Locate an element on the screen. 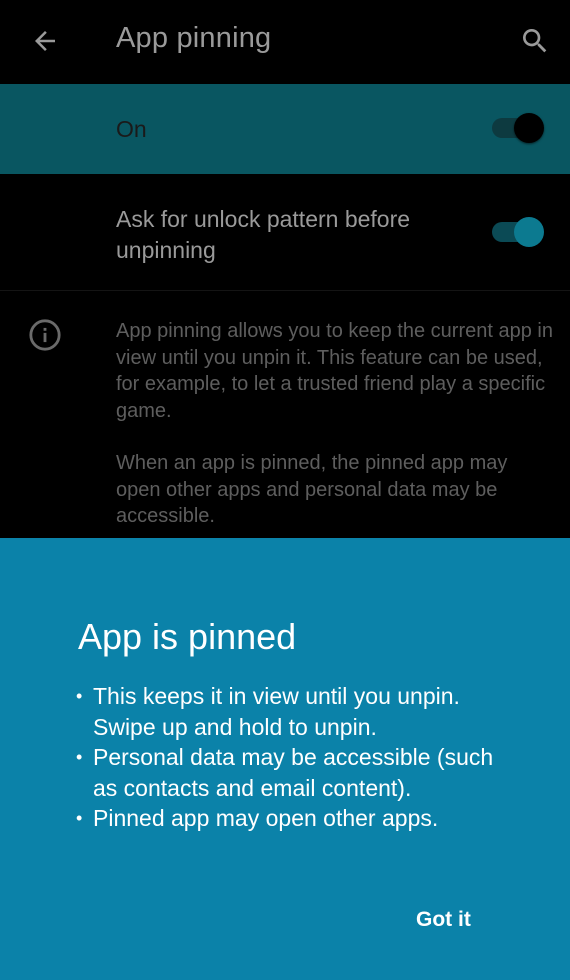 Image resolution: width=570 pixels, height=980 pixels. unlock-pattern-toggle is located at coordinates (519, 231).